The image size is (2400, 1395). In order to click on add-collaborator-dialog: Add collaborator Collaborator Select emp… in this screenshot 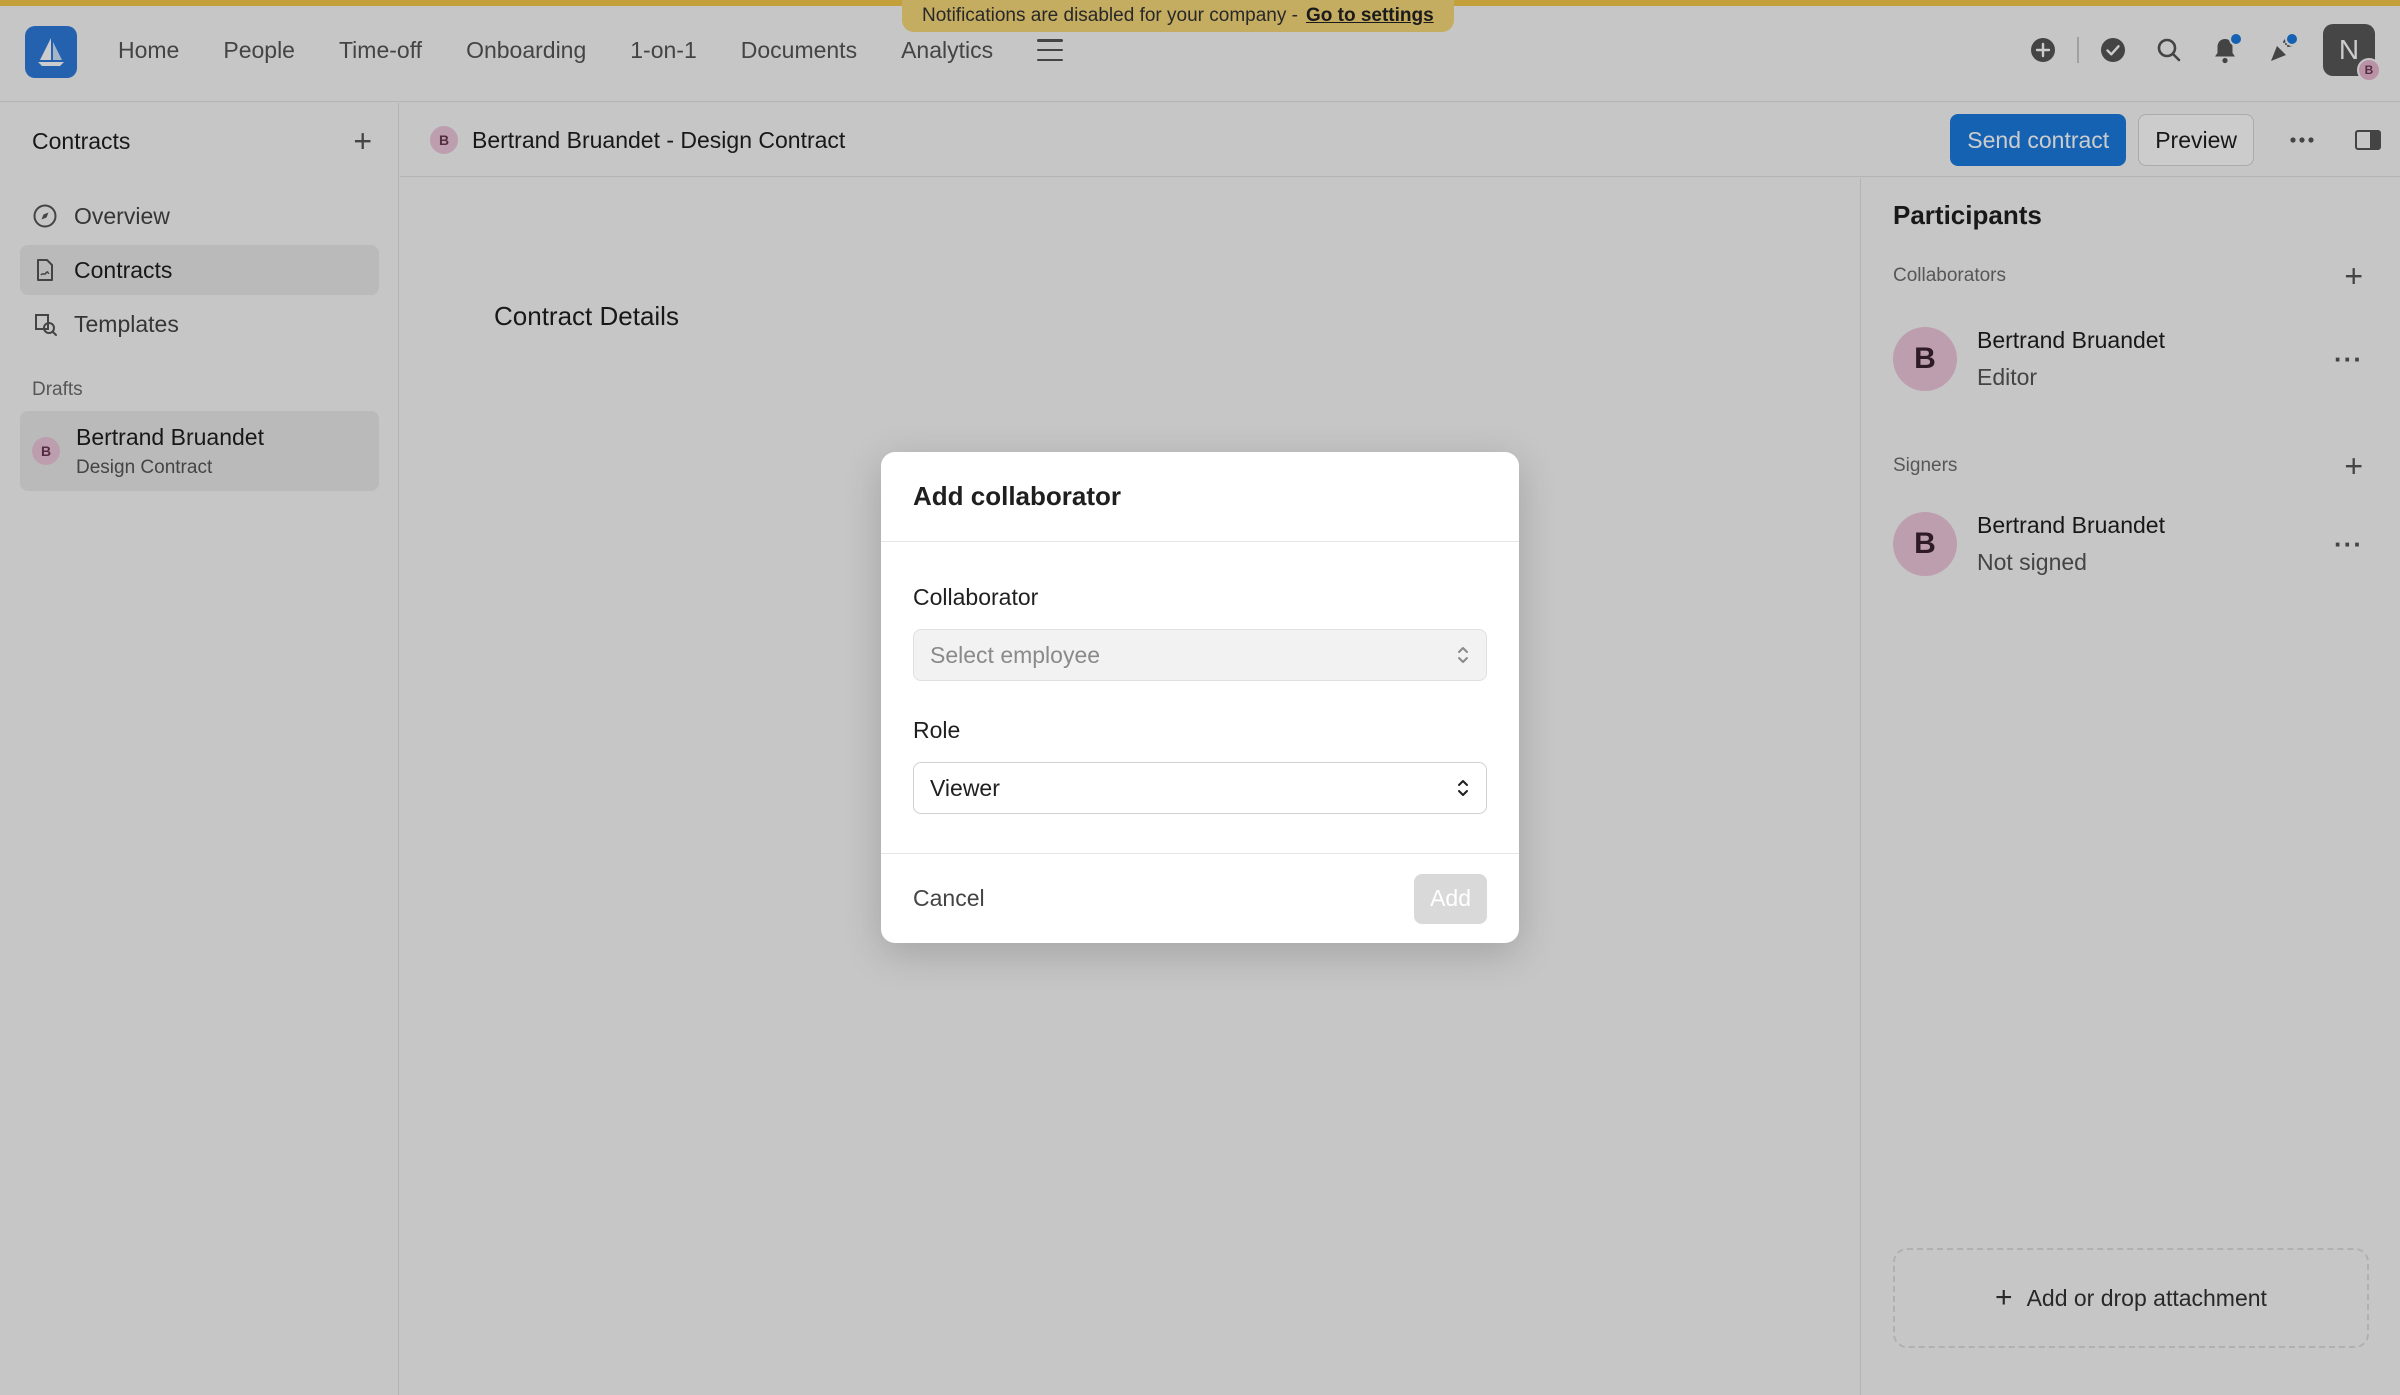, I will do `click(1200, 697)`.